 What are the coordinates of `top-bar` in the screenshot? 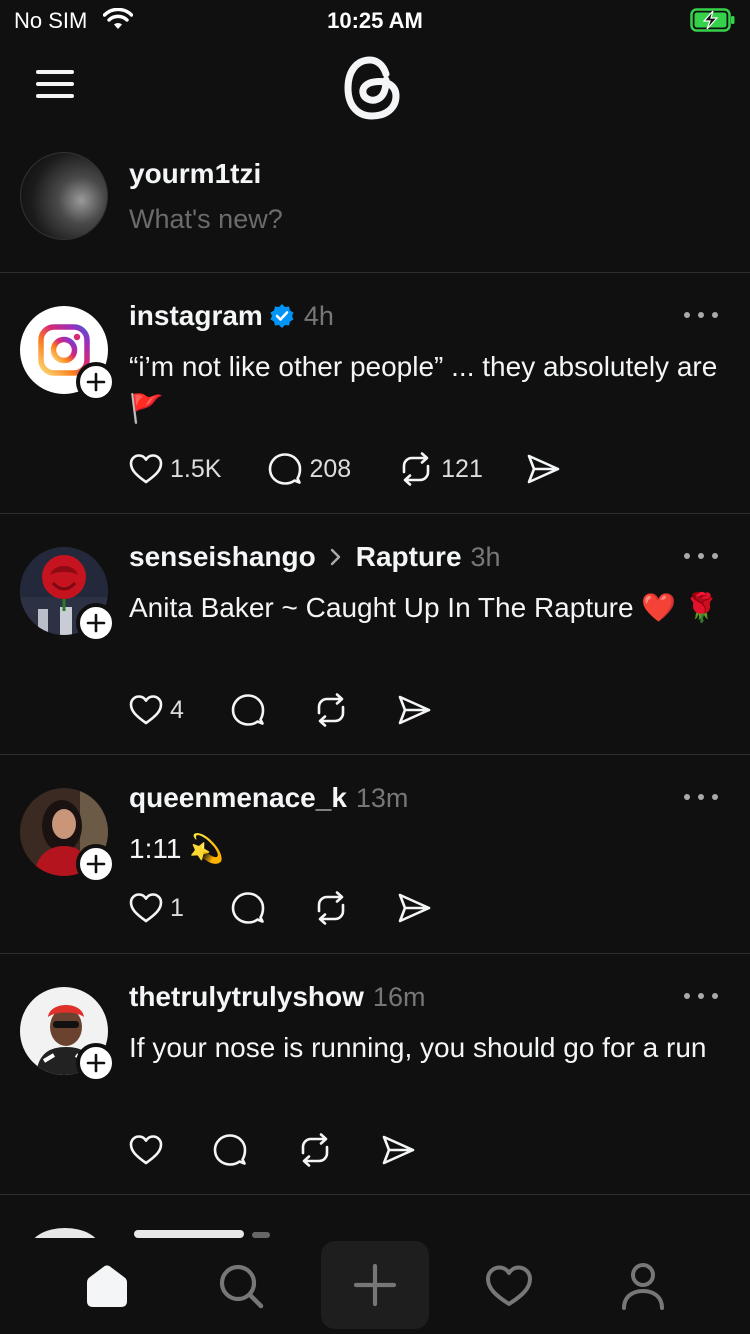 It's located at (375, 87).